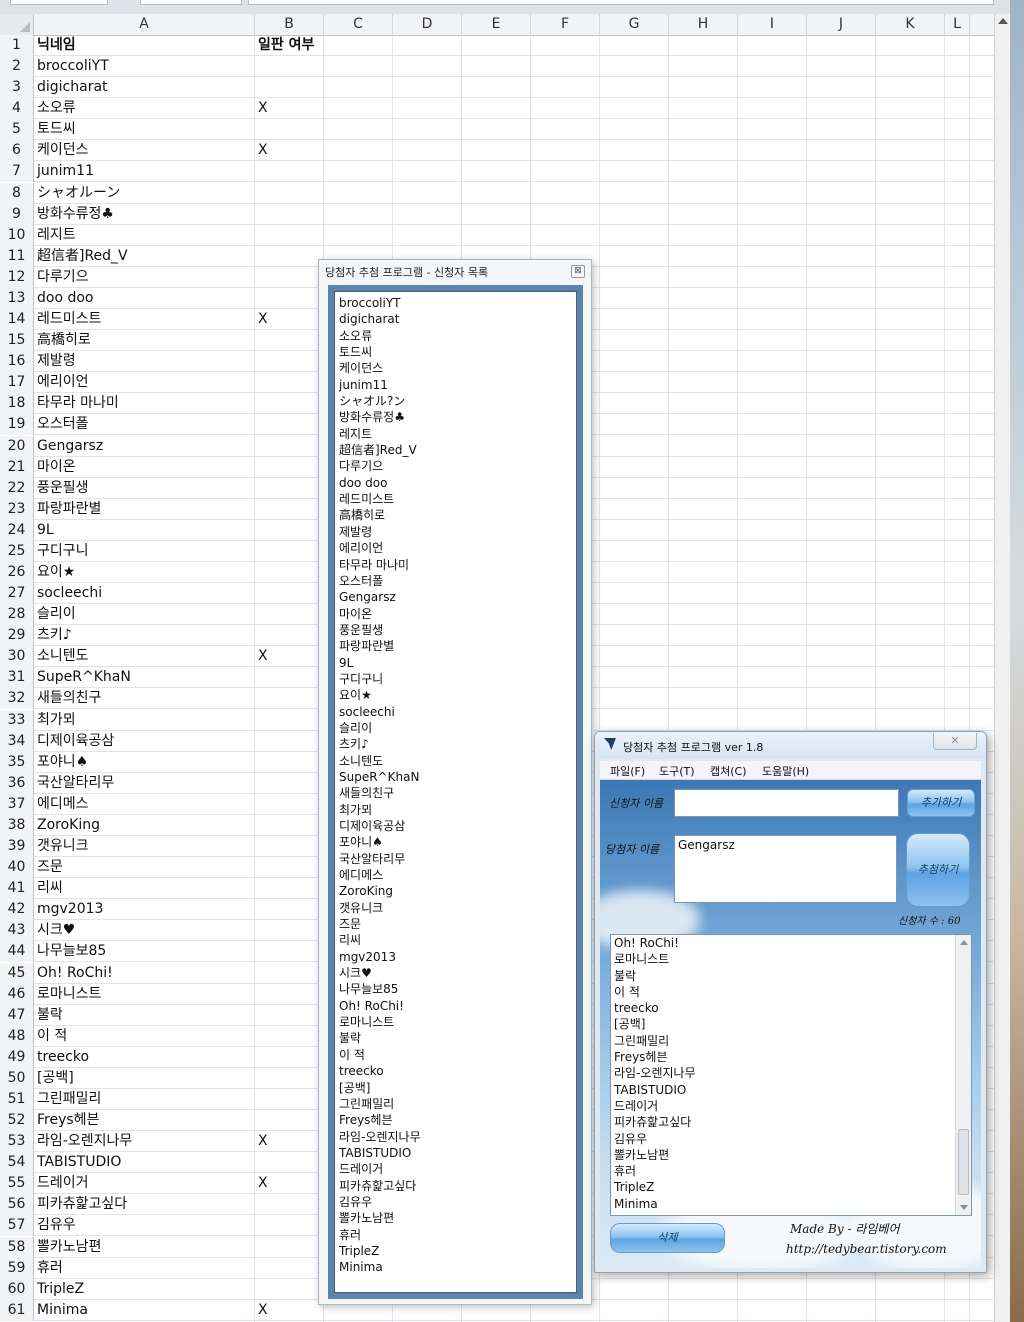  I want to click on applicant-list-item: Minima, so click(457, 1267).